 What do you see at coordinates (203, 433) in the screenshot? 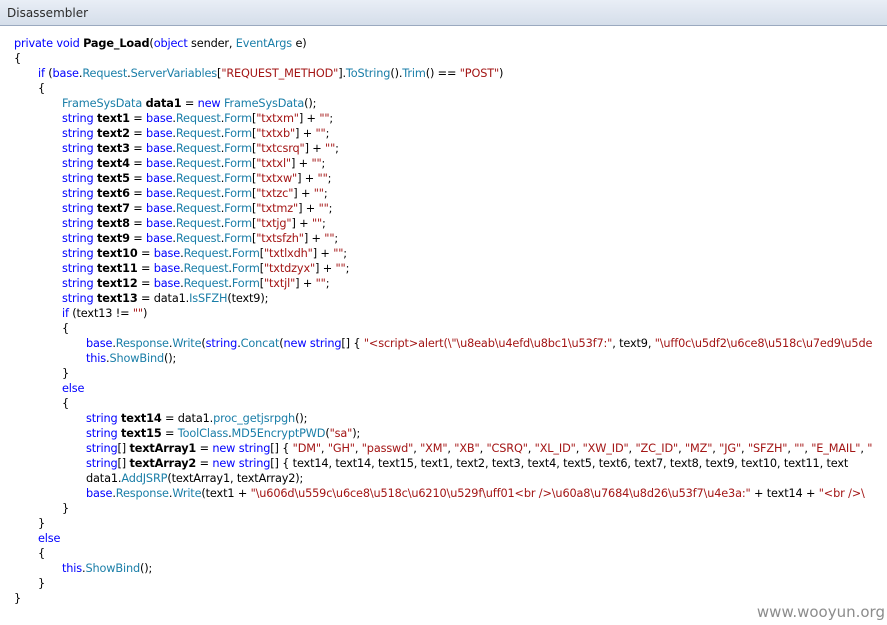
I see `code-token: ToolClass` at bounding box center [203, 433].